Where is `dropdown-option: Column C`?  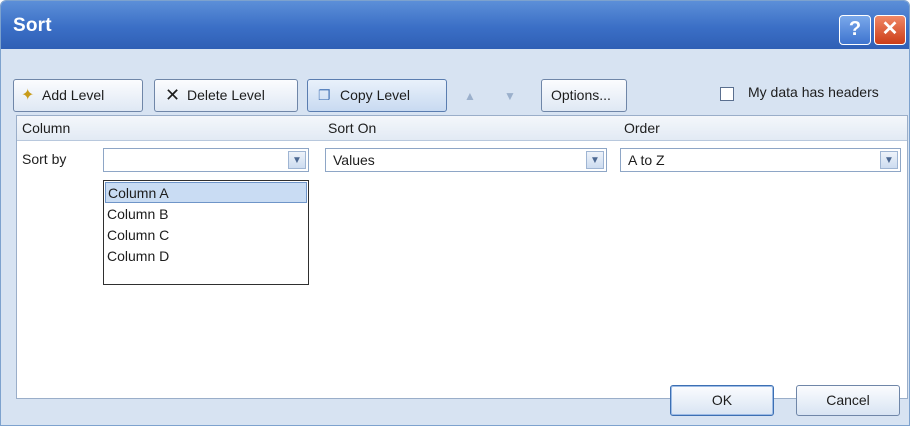
dropdown-option: Column C is located at coordinates (206, 235).